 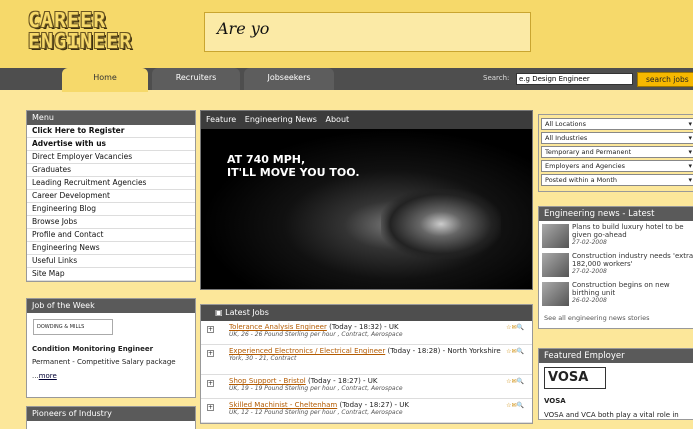 I want to click on menu-item-register: Click Here to Register, so click(x=111, y=131).